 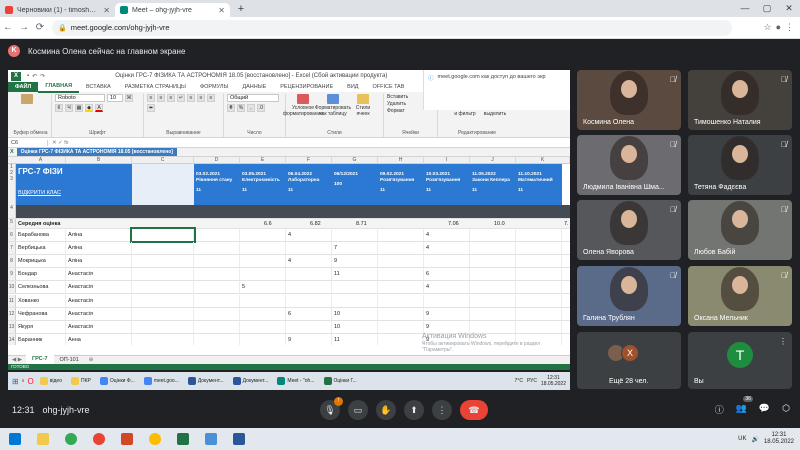 What do you see at coordinates (57, 10) in the screenshot?
I see `browser-tab-drafts: Черновики (1) - timoshenko.nat ✕` at bounding box center [57, 10].